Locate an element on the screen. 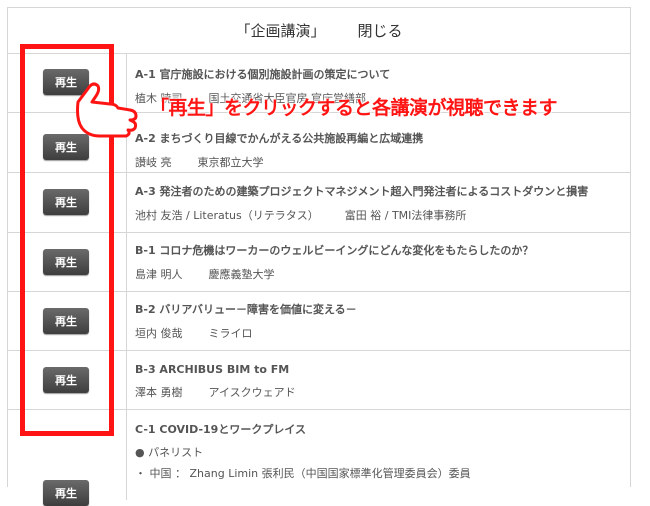  speaker-org: 慶應義塾大学 is located at coordinates (241, 274).